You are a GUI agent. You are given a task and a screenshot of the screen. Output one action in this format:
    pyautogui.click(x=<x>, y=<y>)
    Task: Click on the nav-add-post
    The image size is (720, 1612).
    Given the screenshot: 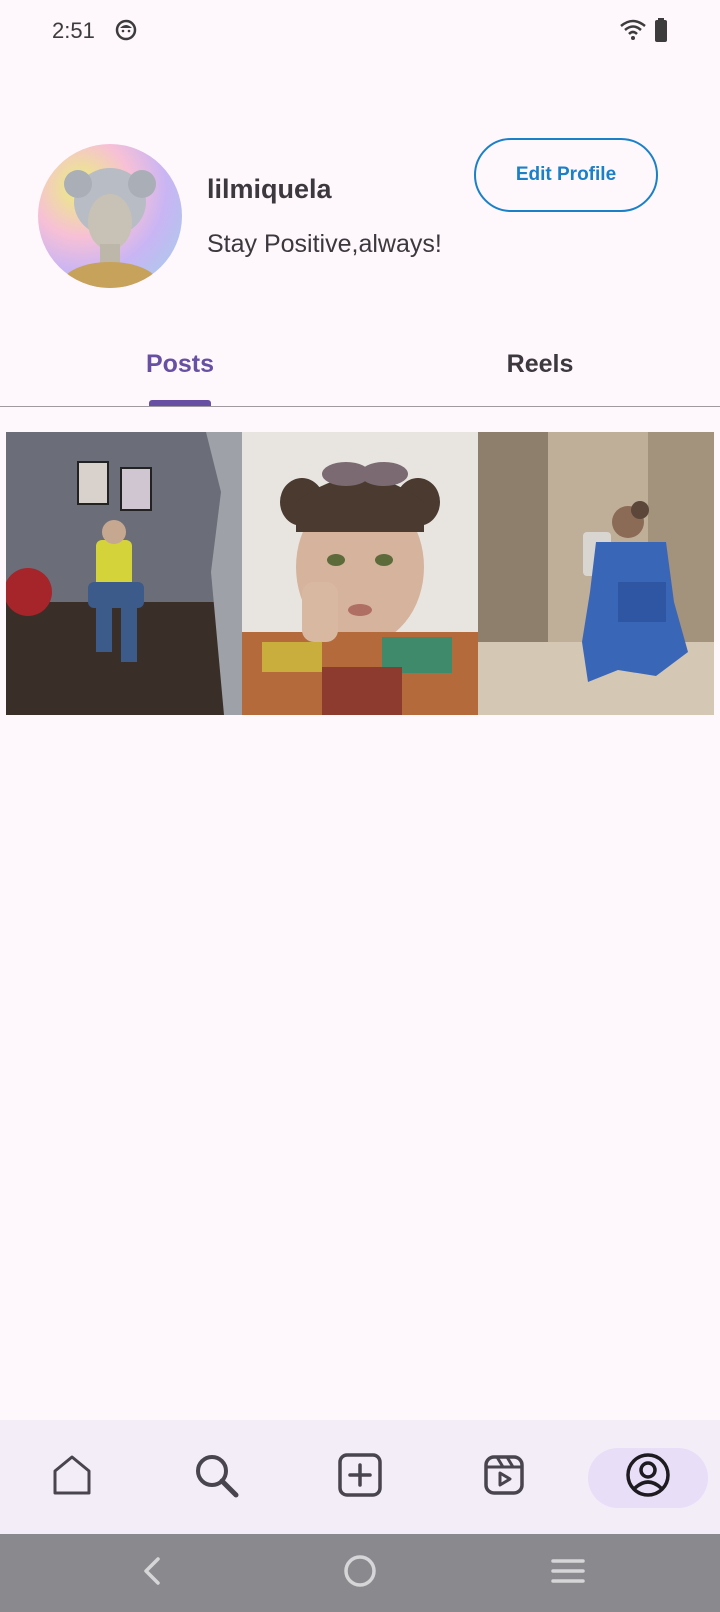 What is the action you would take?
    pyautogui.click(x=360, y=1477)
    